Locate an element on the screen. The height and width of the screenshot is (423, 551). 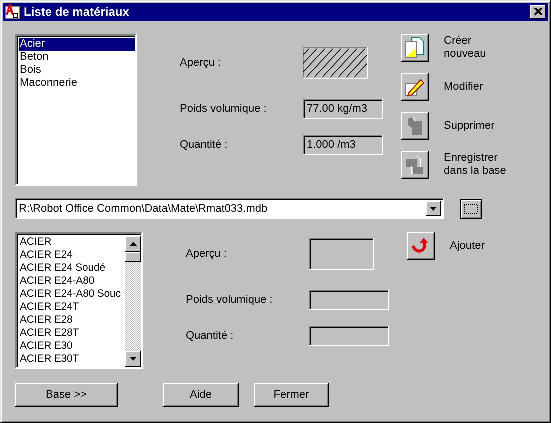
dotted-frame-icon is located at coordinates (471, 209).